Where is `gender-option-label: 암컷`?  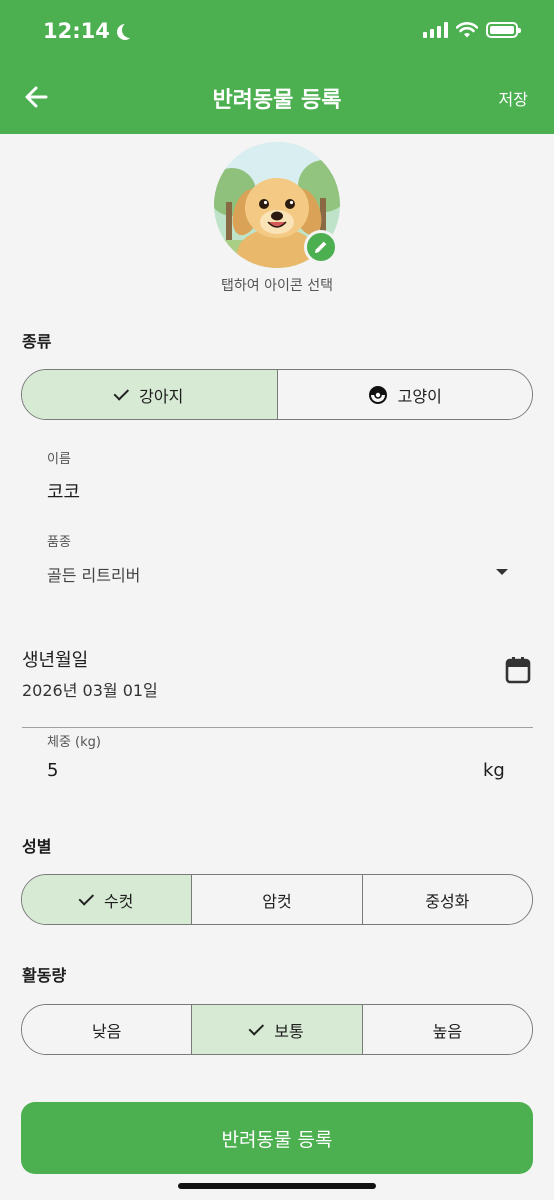 gender-option-label: 암컷 is located at coordinates (277, 901).